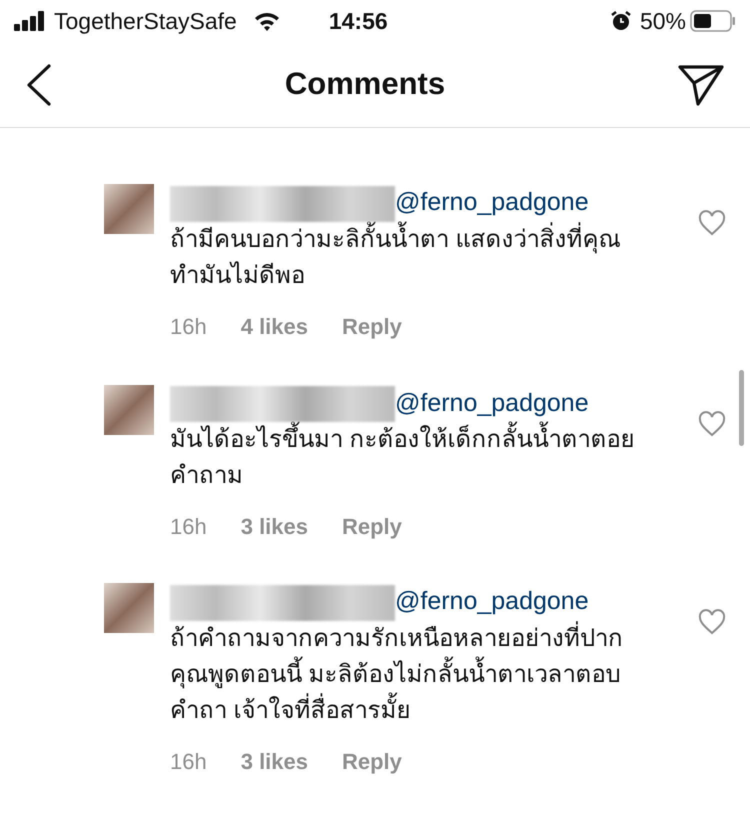 Image resolution: width=750 pixels, height=832 pixels. I want to click on status-time: 14:56, so click(358, 21).